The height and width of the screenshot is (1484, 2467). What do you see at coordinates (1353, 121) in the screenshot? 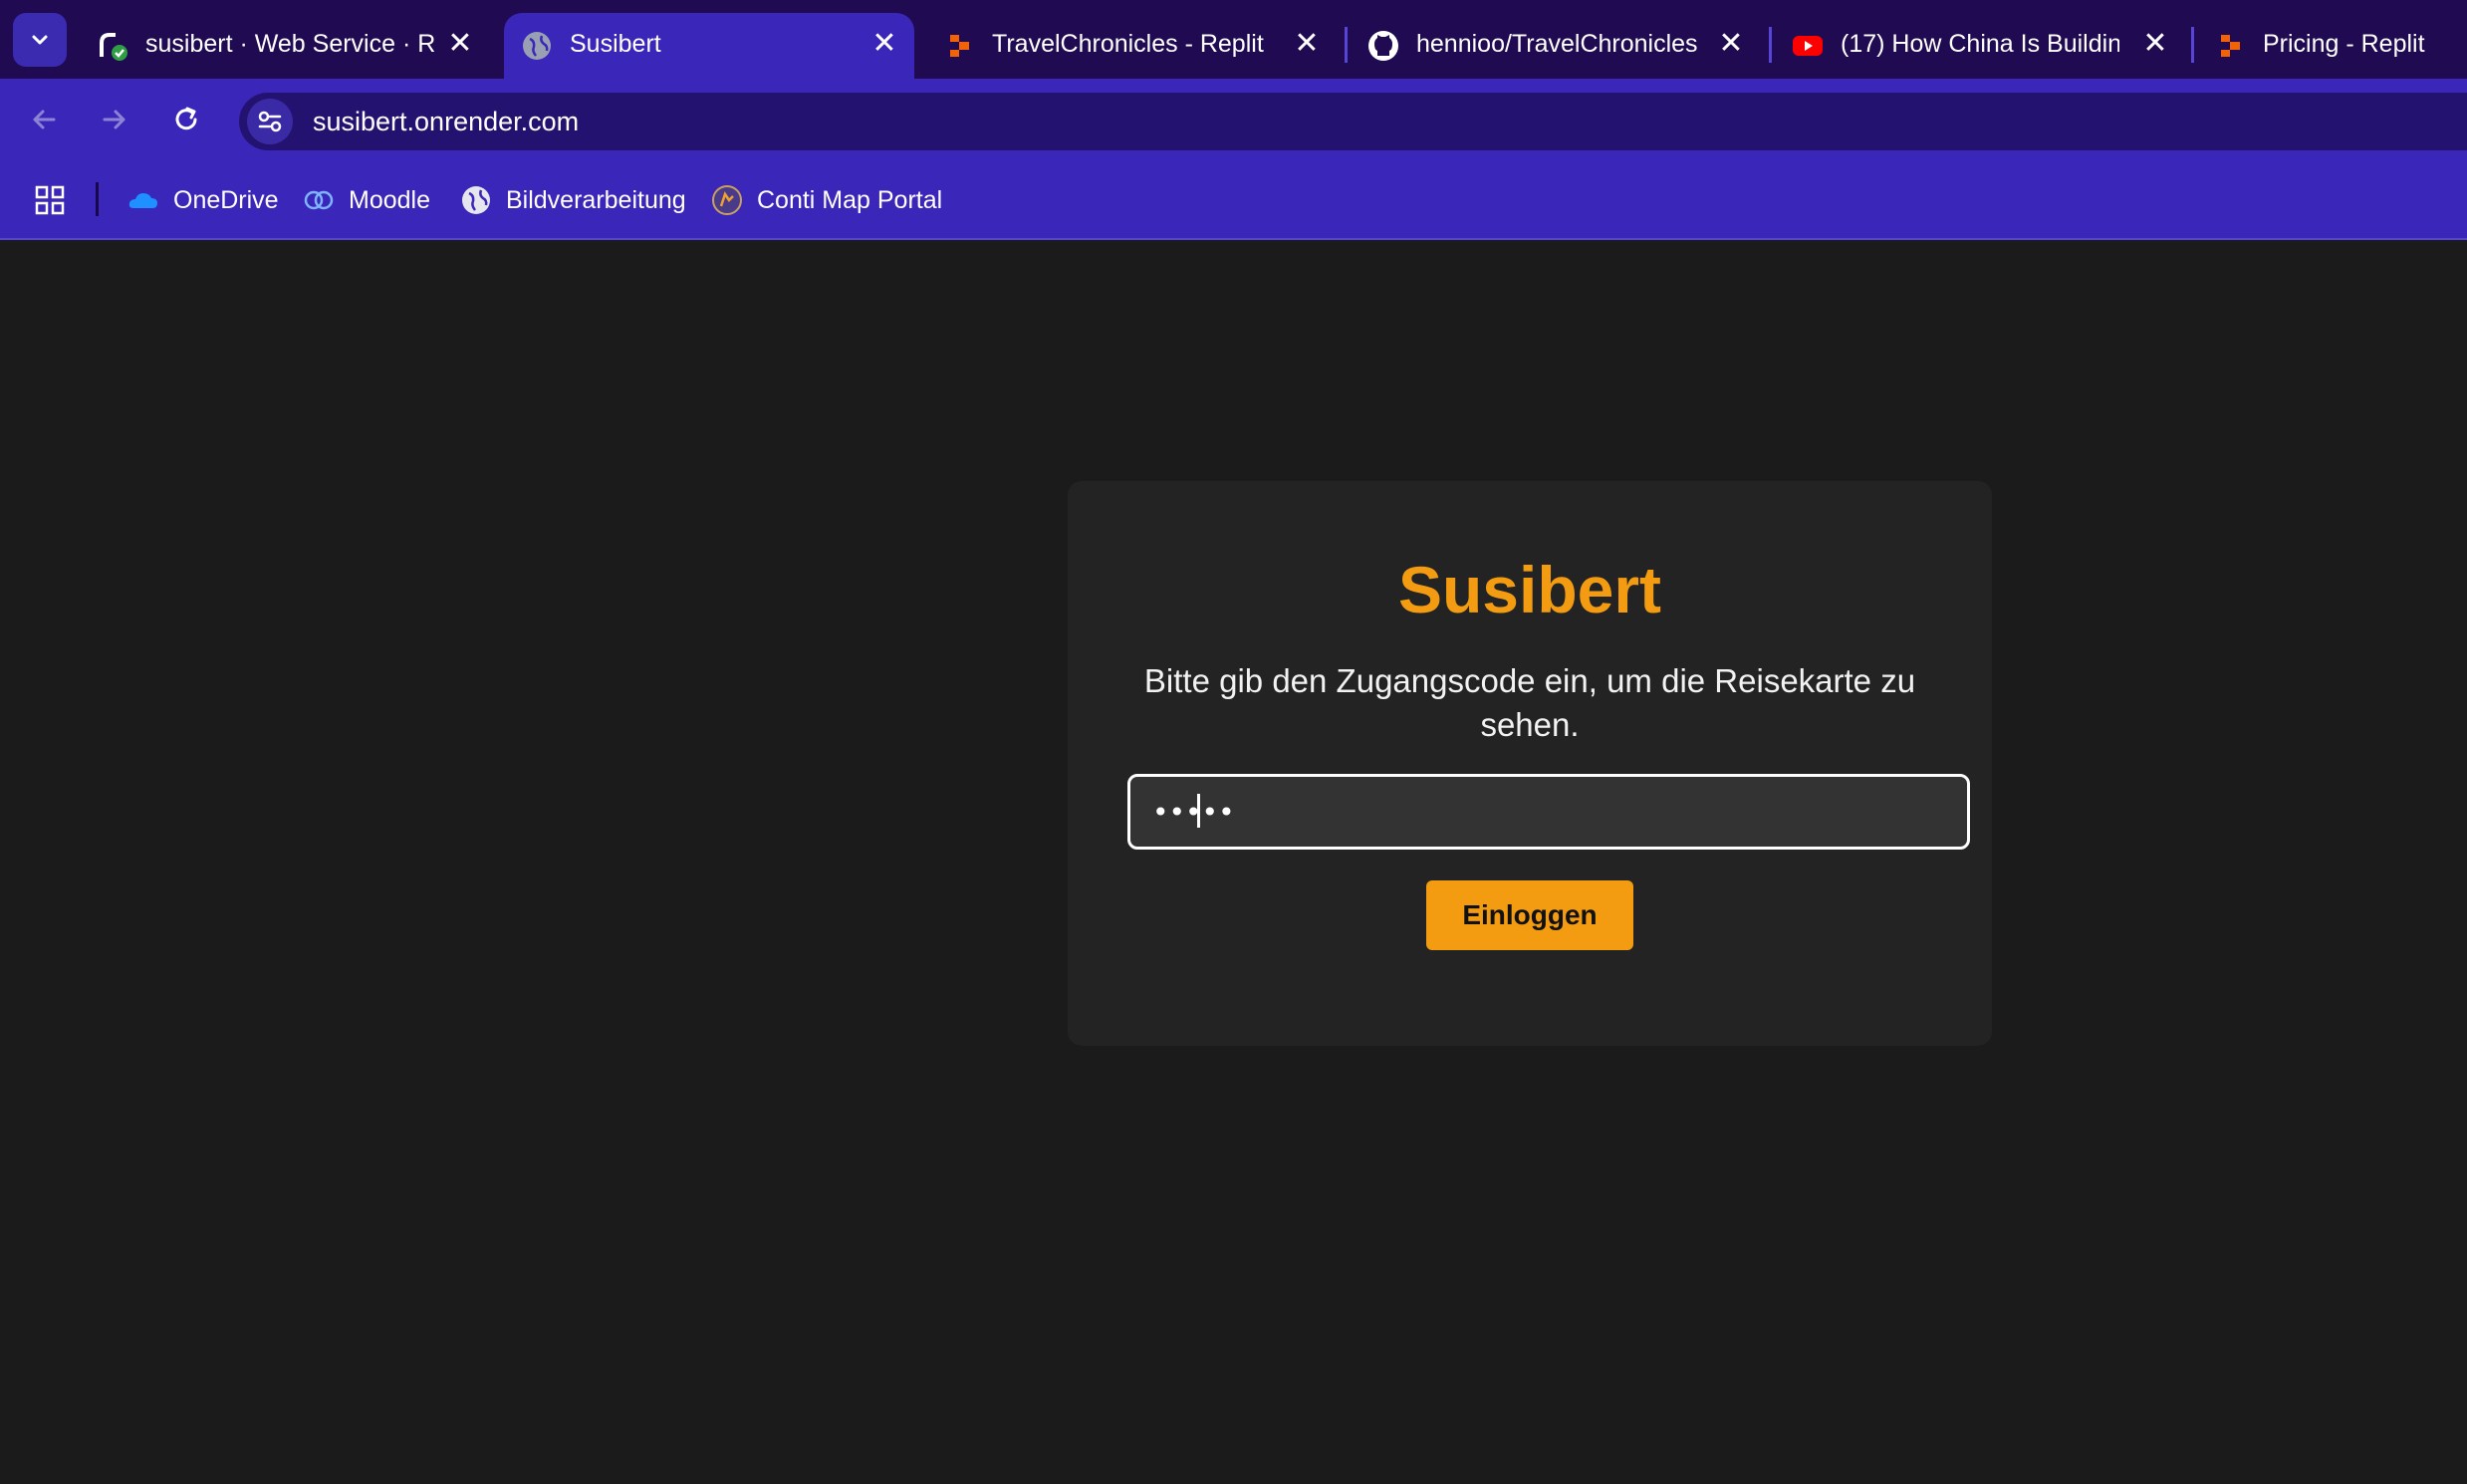
I see `address-bar: susibert.onrender.com` at bounding box center [1353, 121].